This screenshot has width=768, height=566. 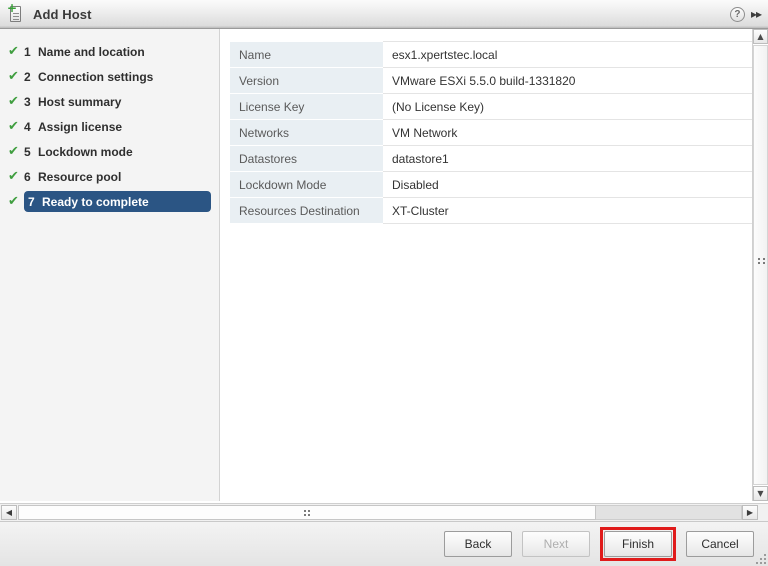 What do you see at coordinates (27, 101) in the screenshot?
I see `step-number: 3` at bounding box center [27, 101].